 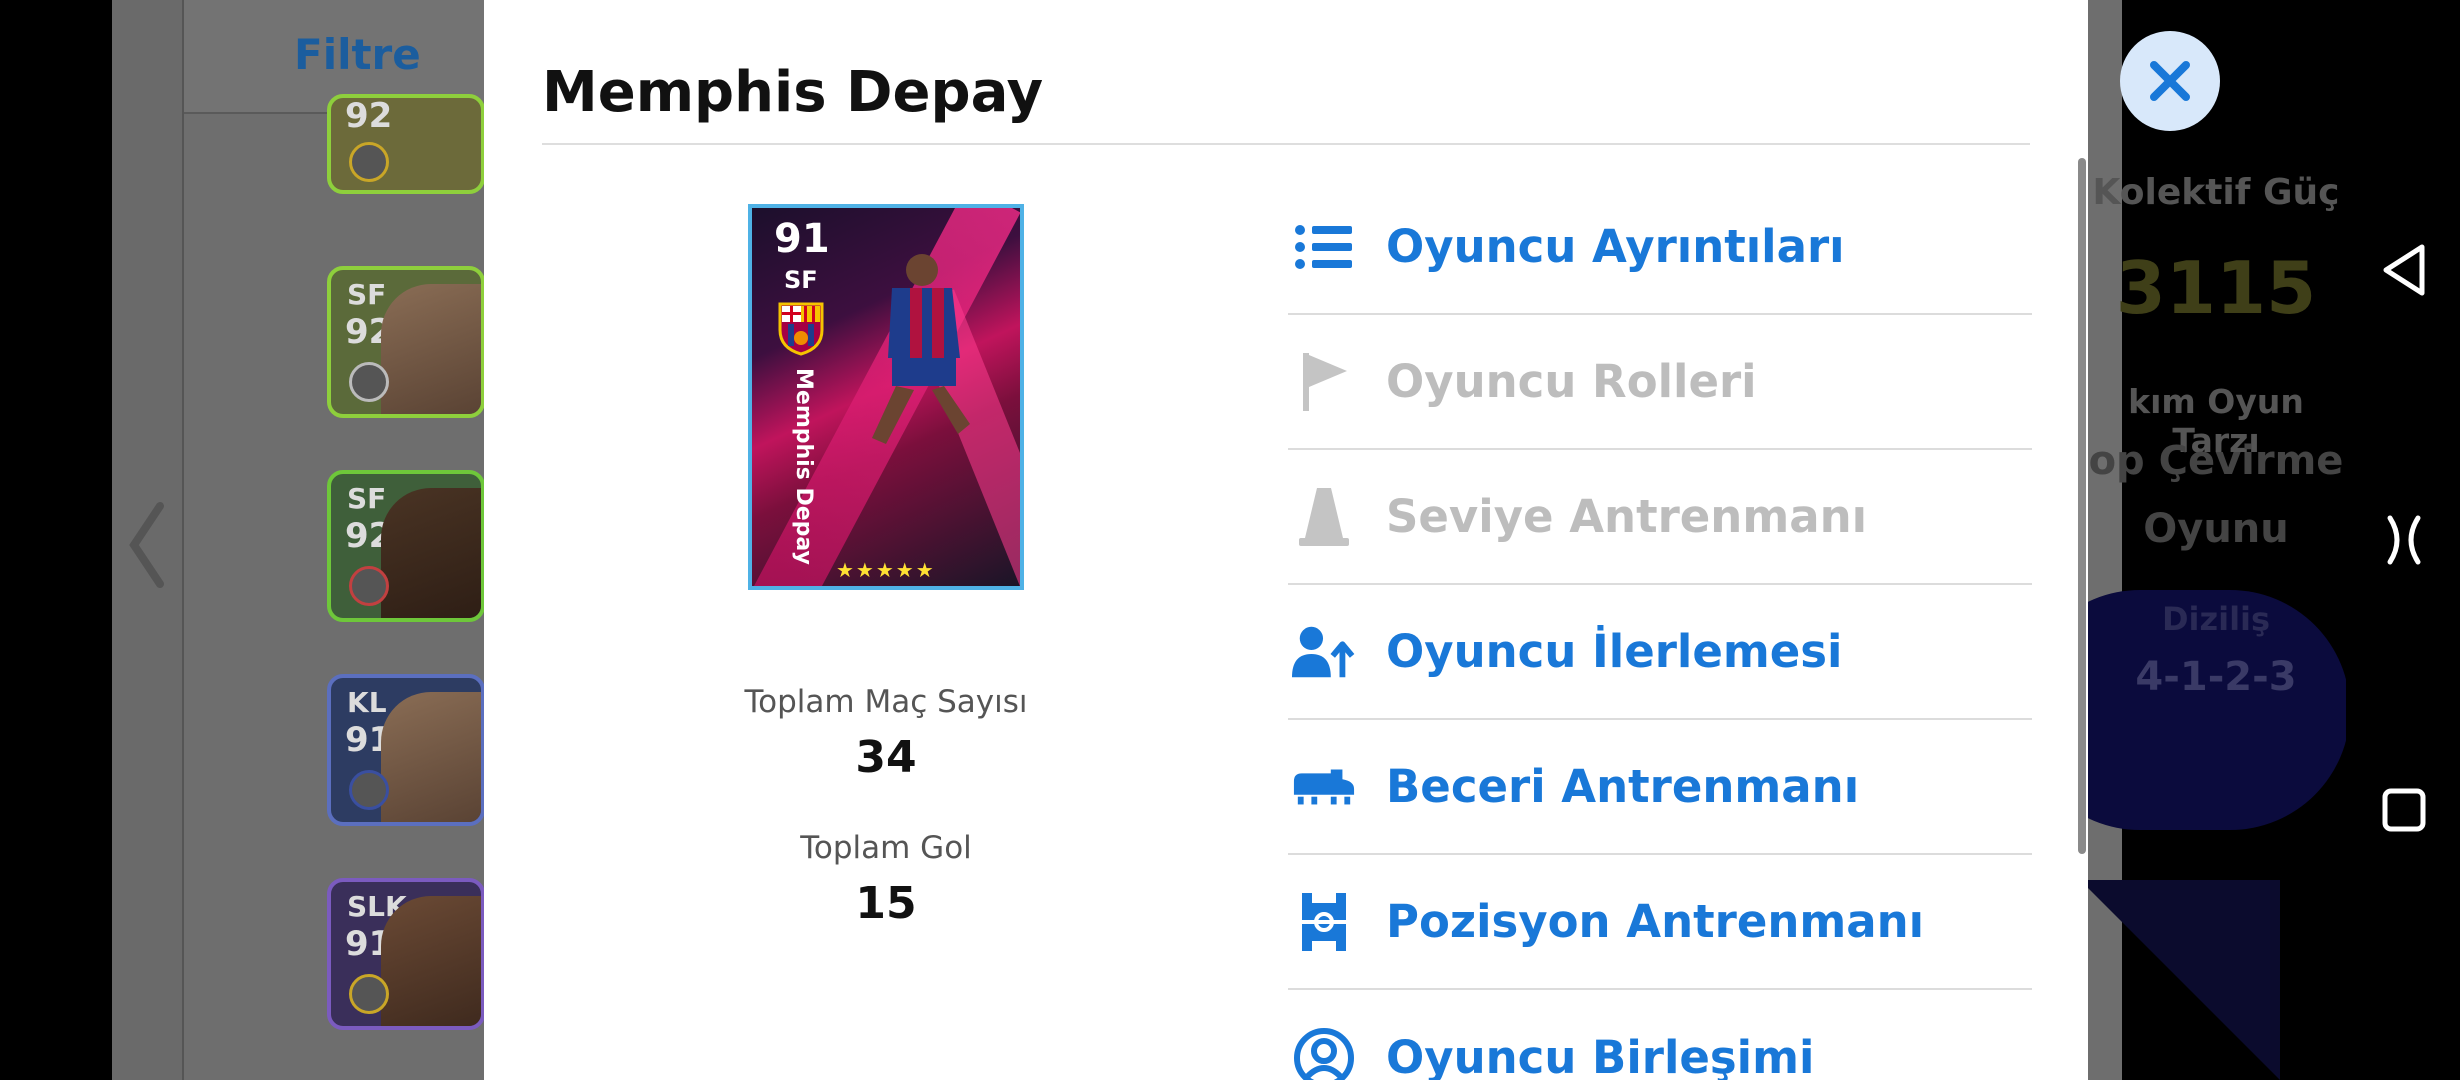 What do you see at coordinates (2216, 677) in the screenshot?
I see `formation-value: 4-1-2-3` at bounding box center [2216, 677].